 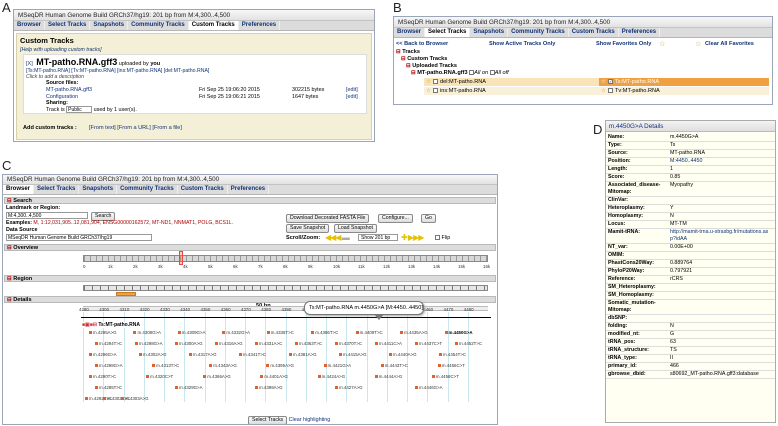 I want to click on sharing-select: Public, so click(x=79, y=109).